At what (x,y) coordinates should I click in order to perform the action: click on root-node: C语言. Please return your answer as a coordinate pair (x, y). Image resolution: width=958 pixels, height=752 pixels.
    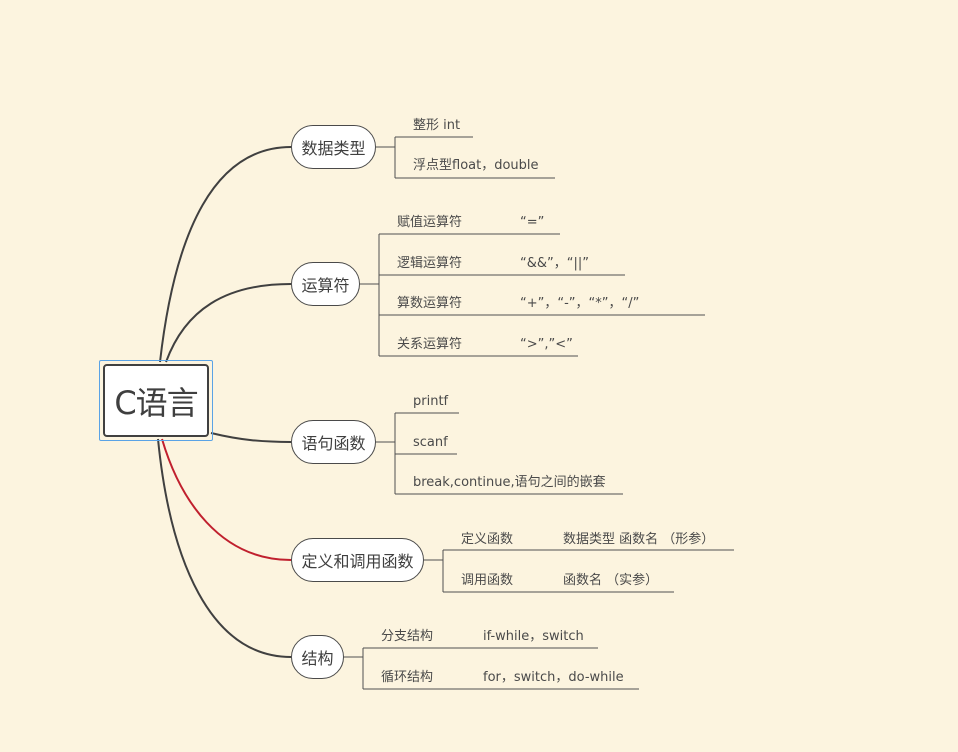
    Looking at the image, I should click on (156, 400).